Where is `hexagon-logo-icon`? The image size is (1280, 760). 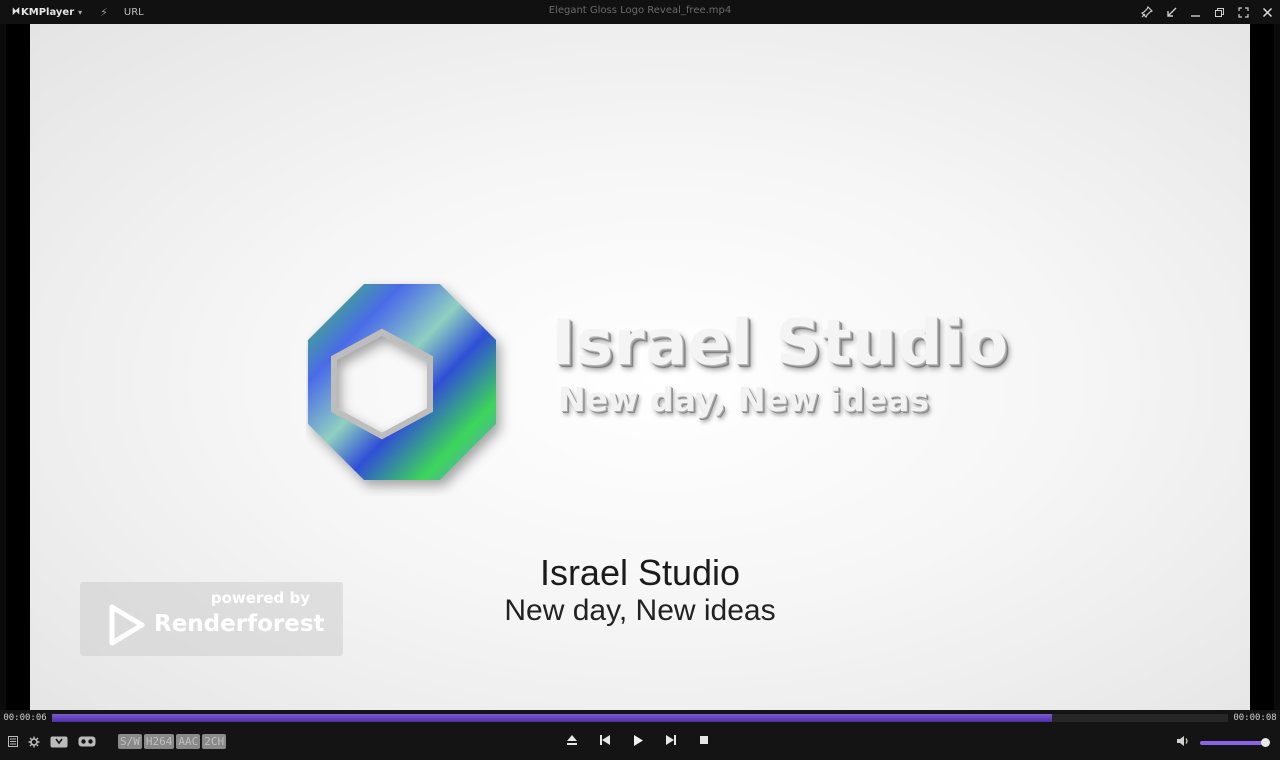
hexagon-logo-icon is located at coordinates (402, 382).